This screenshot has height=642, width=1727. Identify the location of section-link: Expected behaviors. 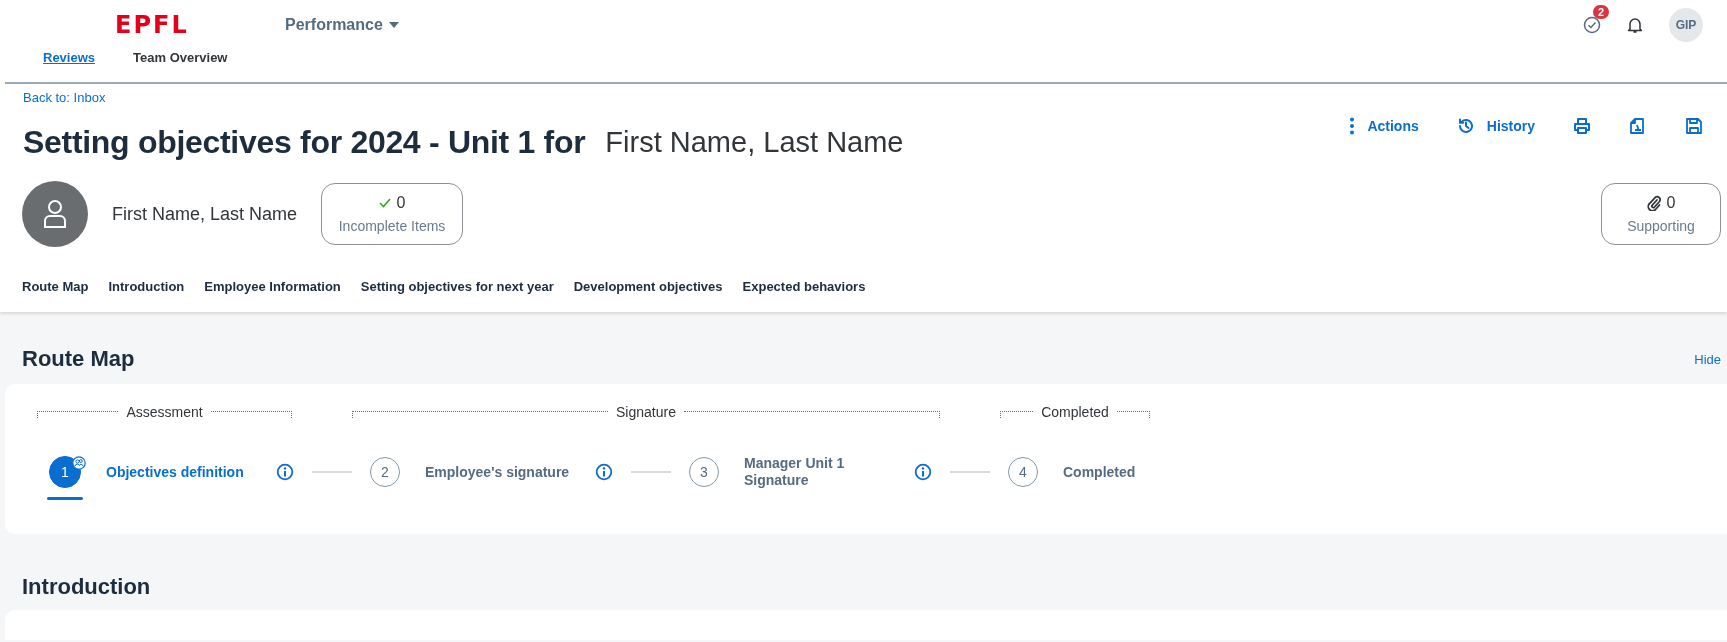
(804, 286).